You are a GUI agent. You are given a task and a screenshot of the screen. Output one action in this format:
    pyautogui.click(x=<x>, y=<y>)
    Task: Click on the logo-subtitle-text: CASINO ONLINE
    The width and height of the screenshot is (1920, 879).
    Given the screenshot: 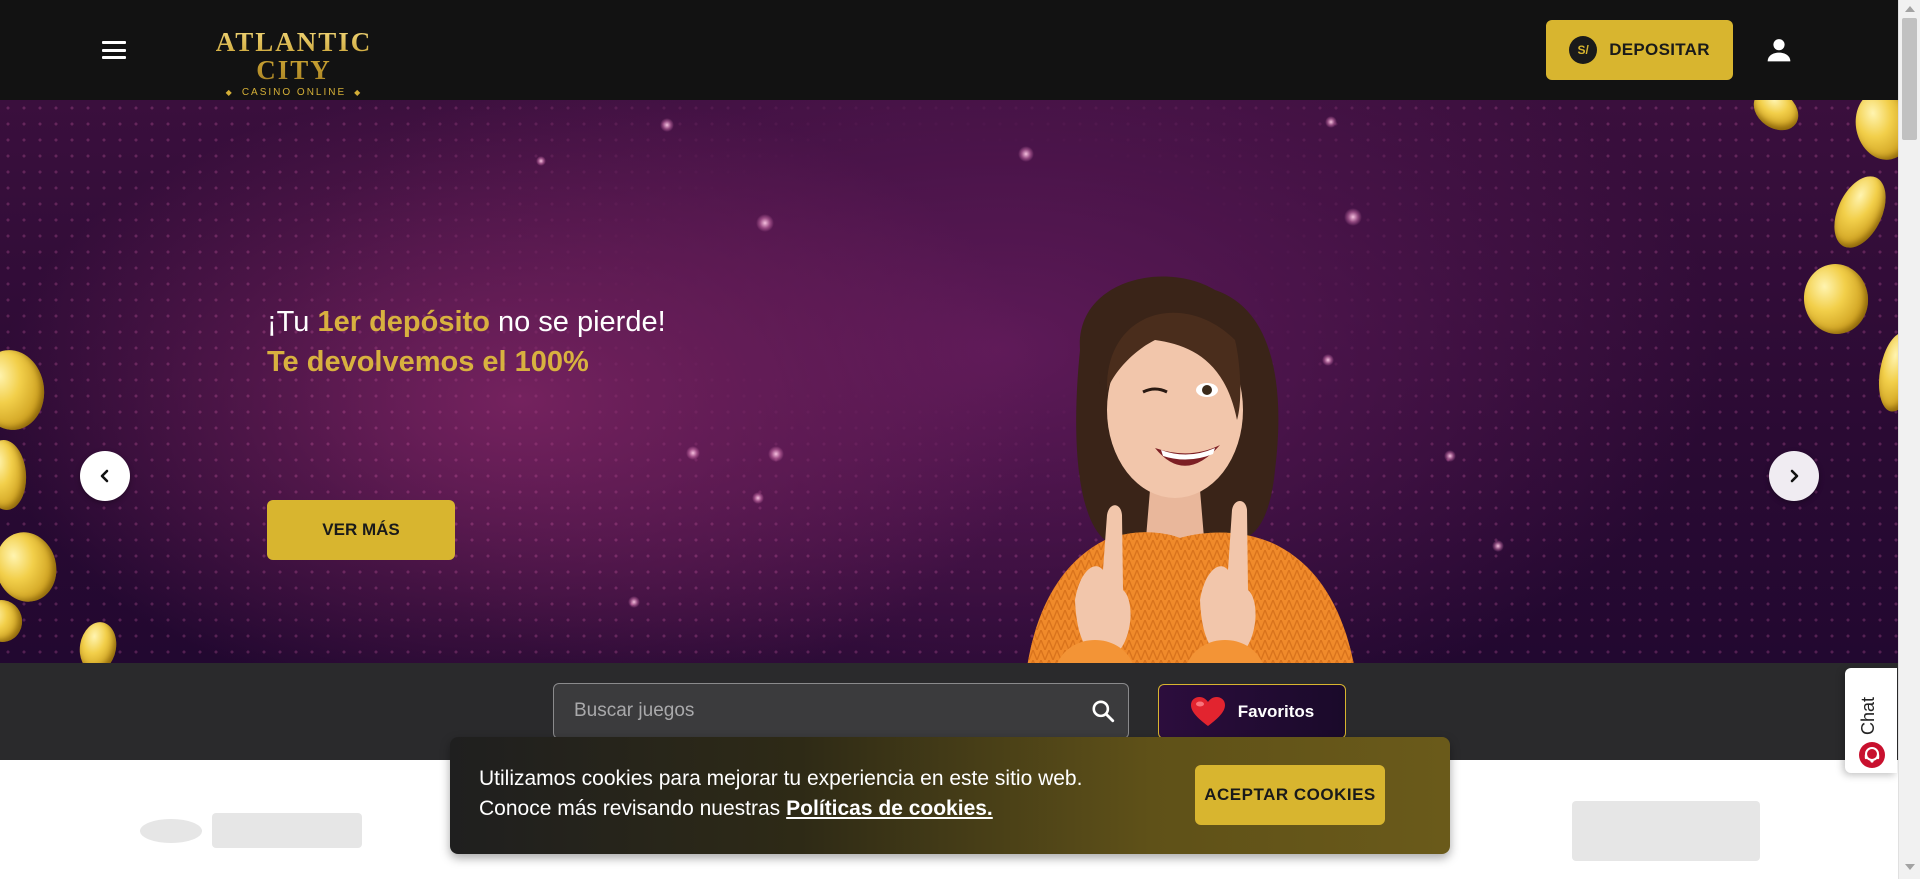 What is the action you would take?
    pyautogui.click(x=294, y=92)
    